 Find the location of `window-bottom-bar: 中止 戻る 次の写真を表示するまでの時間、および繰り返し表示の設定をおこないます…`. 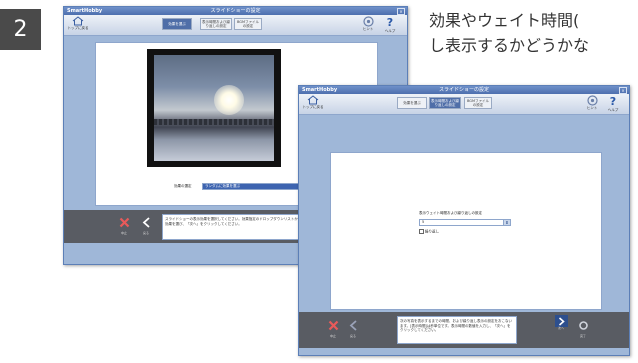

window-bottom-bar: 中止 戻る 次の写真を表示するまでの時間、および繰り返し表示の設定をおこないます… is located at coordinates (464, 330).